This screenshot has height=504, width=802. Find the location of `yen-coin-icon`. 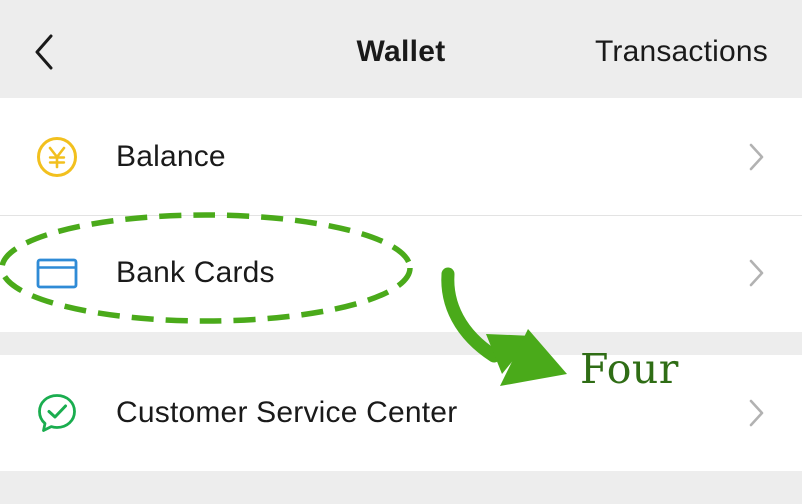

yen-coin-icon is located at coordinates (57, 157).